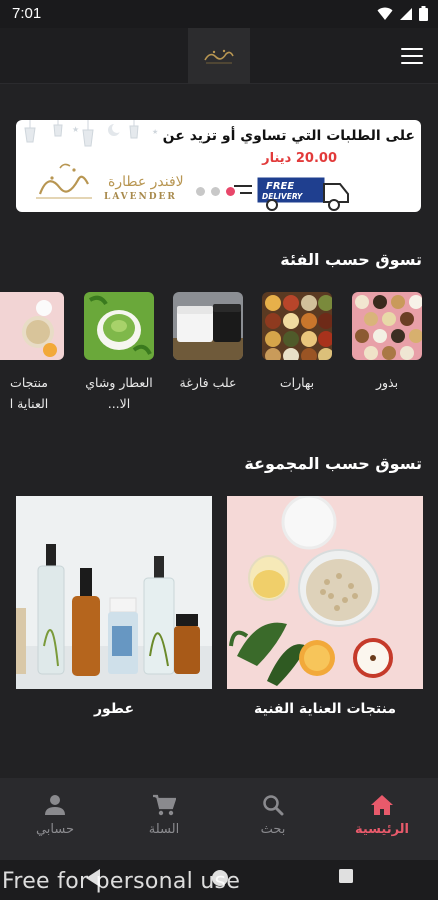 The image size is (438, 900). What do you see at coordinates (297, 382) in the screenshot?
I see `category-label: بهارات` at bounding box center [297, 382].